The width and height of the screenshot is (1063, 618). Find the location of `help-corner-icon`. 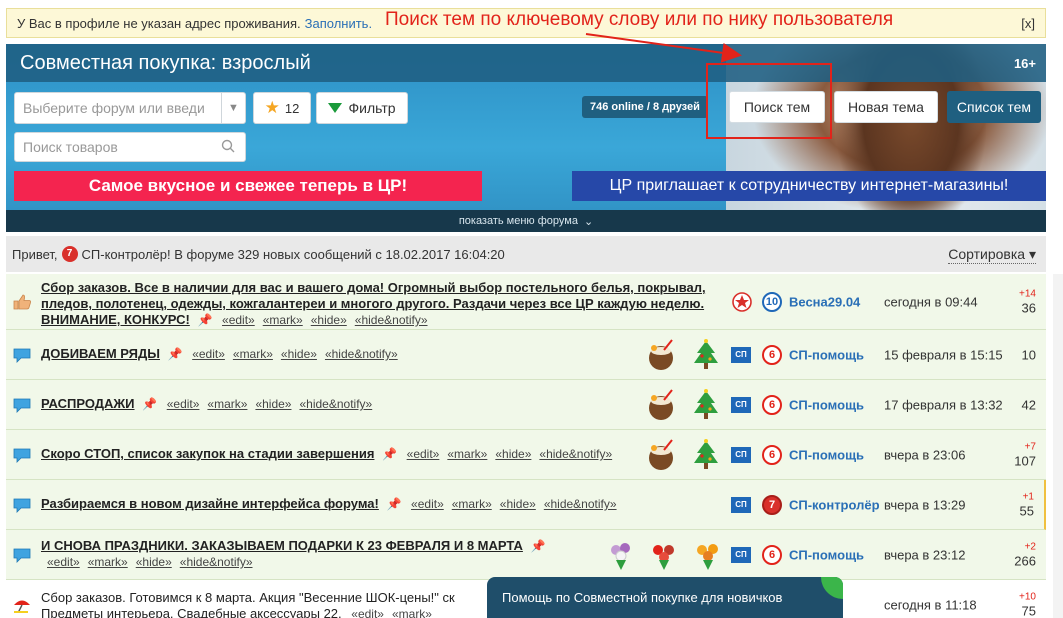

help-corner-icon is located at coordinates (832, 588).